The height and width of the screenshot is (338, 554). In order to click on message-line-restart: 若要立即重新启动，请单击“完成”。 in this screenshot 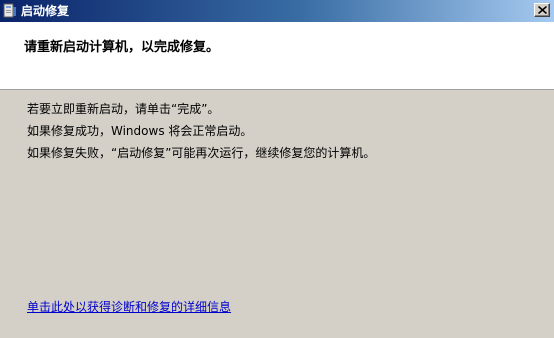, I will do `click(123, 109)`.